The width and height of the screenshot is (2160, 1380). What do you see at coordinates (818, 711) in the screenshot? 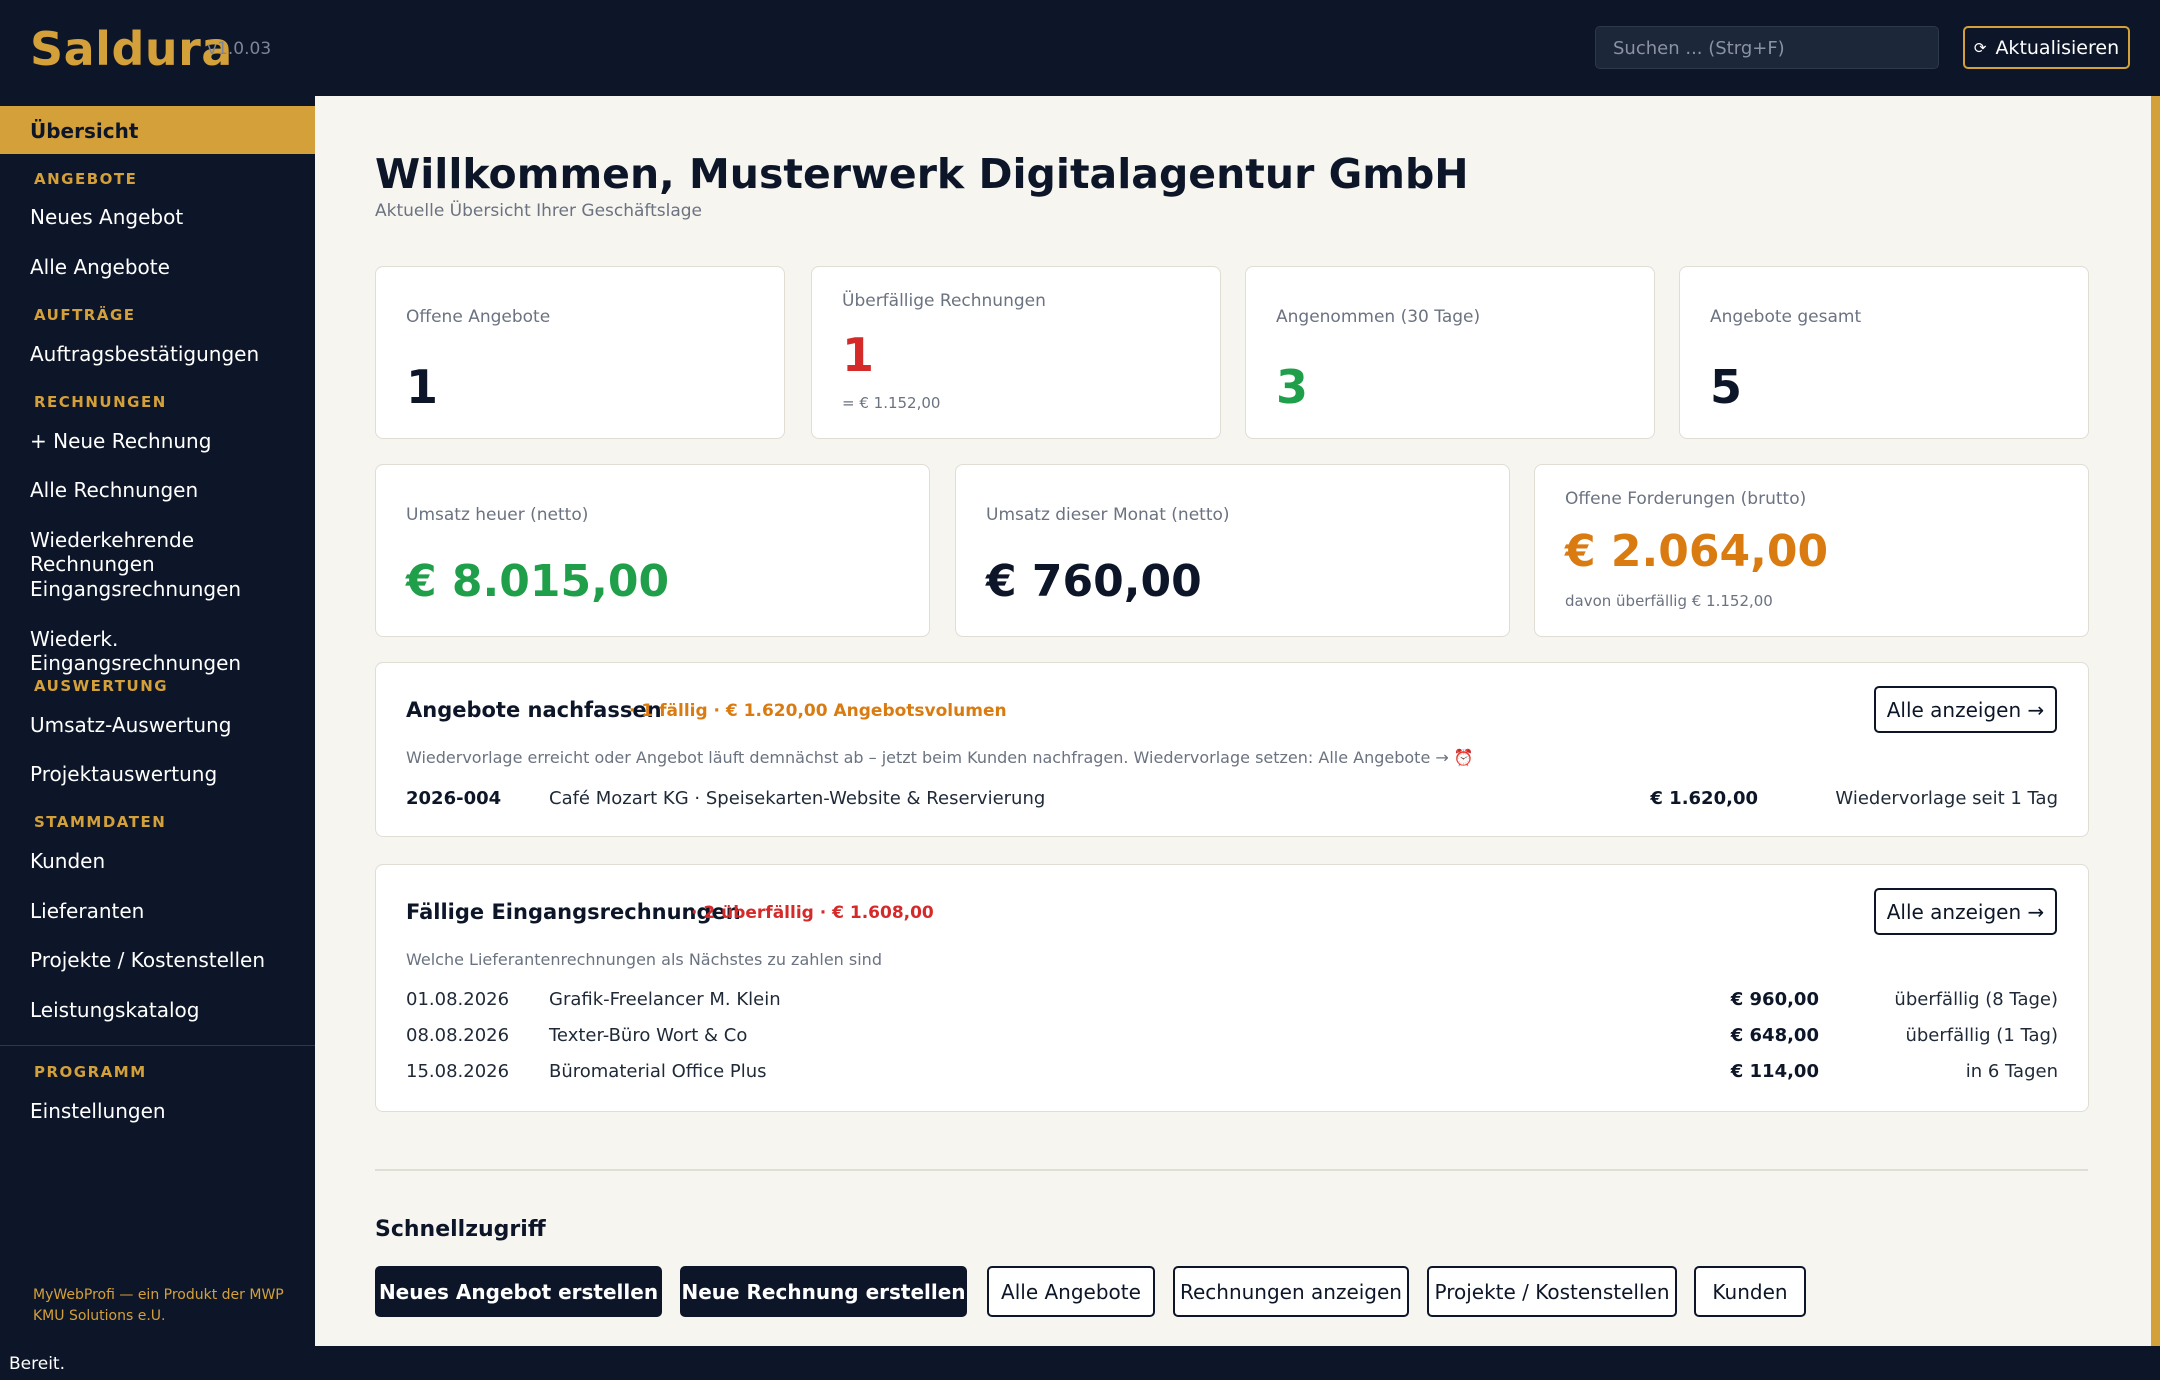
I see `panel-badge: · 1 fällig · € 1.620,00 Angebotsvolumen` at bounding box center [818, 711].